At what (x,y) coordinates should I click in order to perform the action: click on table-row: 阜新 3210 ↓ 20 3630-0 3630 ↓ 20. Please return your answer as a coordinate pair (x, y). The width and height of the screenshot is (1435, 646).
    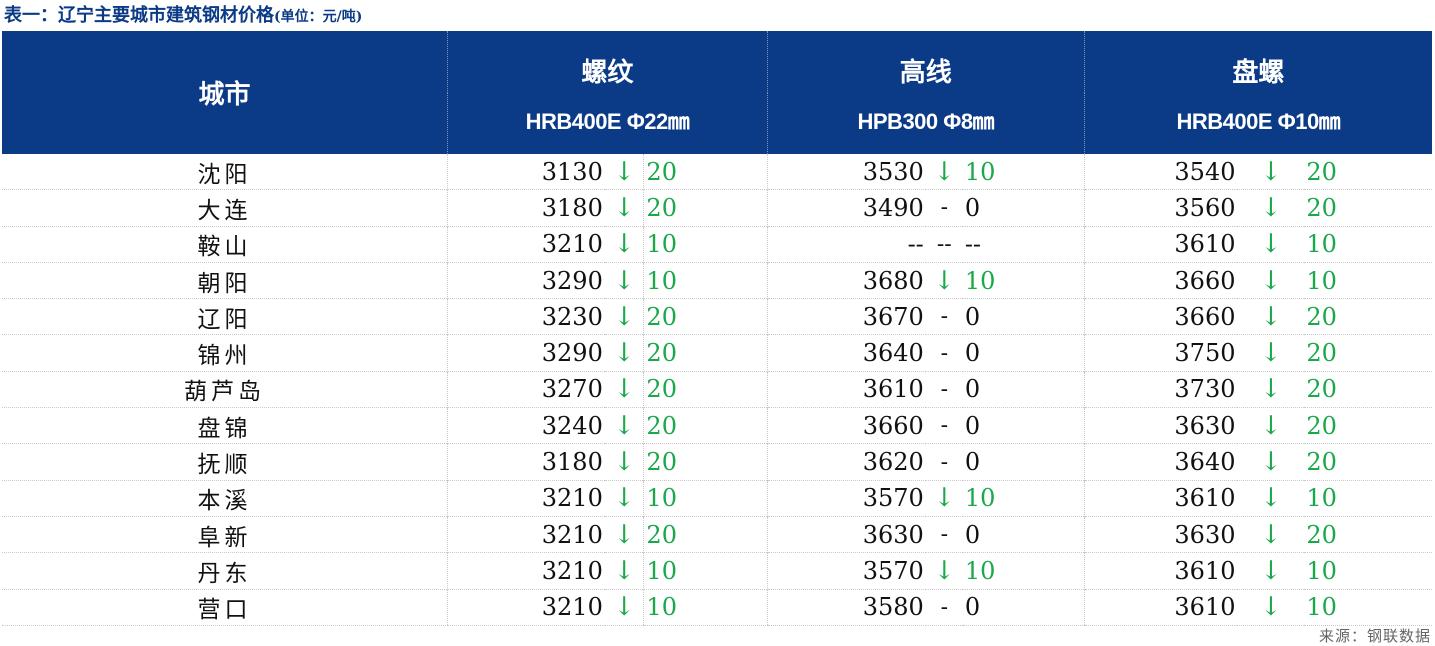
    Looking at the image, I should click on (717, 534).